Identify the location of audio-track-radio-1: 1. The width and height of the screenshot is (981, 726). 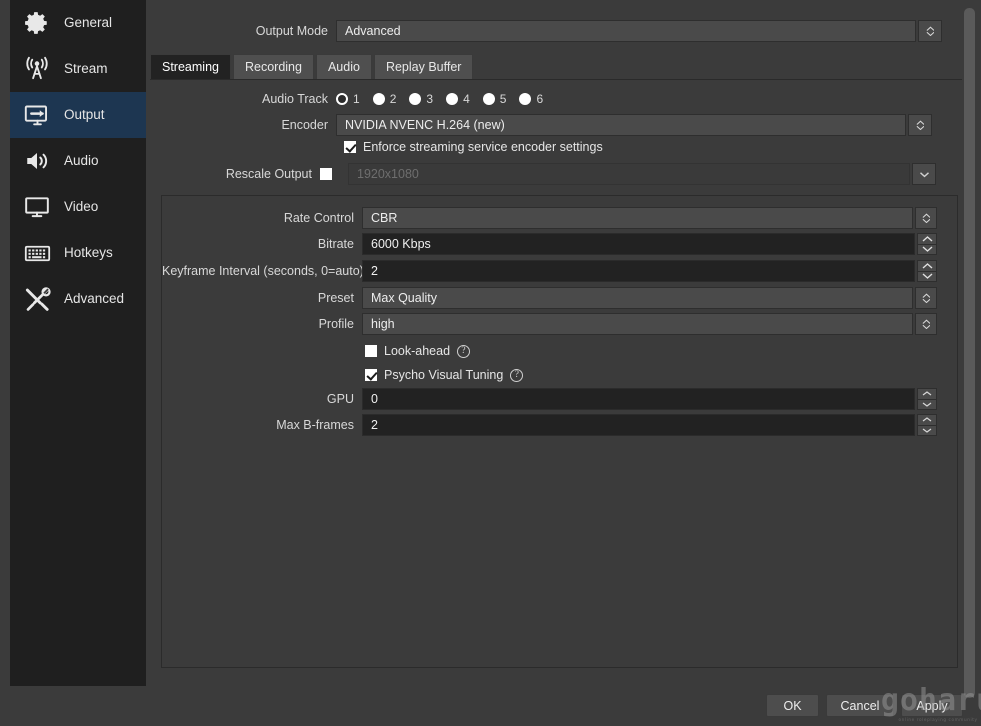
(348, 99).